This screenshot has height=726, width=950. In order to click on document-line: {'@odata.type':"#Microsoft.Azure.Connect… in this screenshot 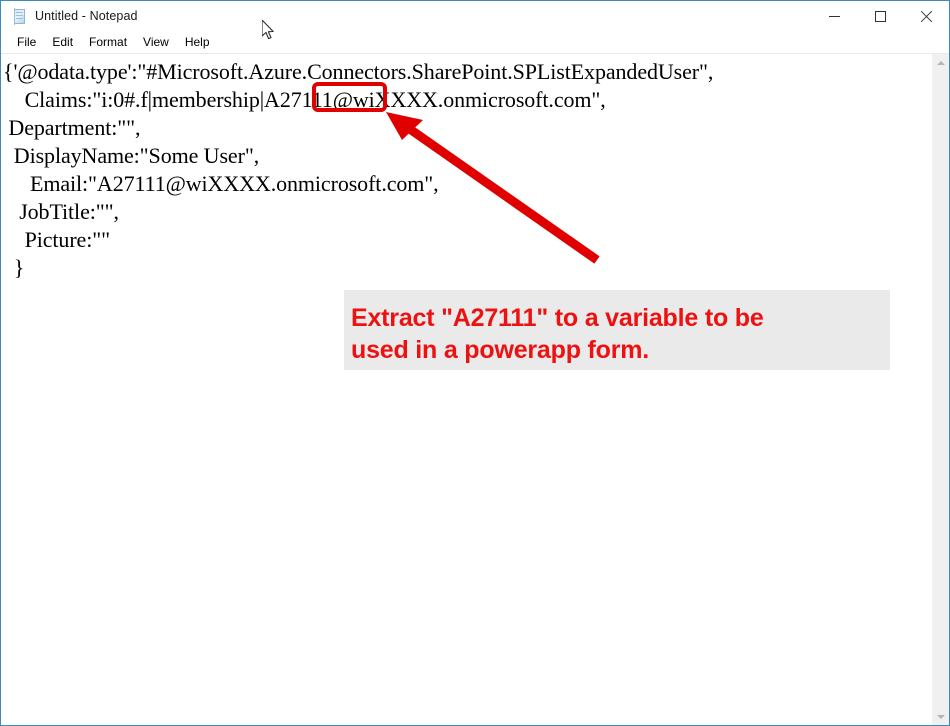, I will do `click(358, 71)`.